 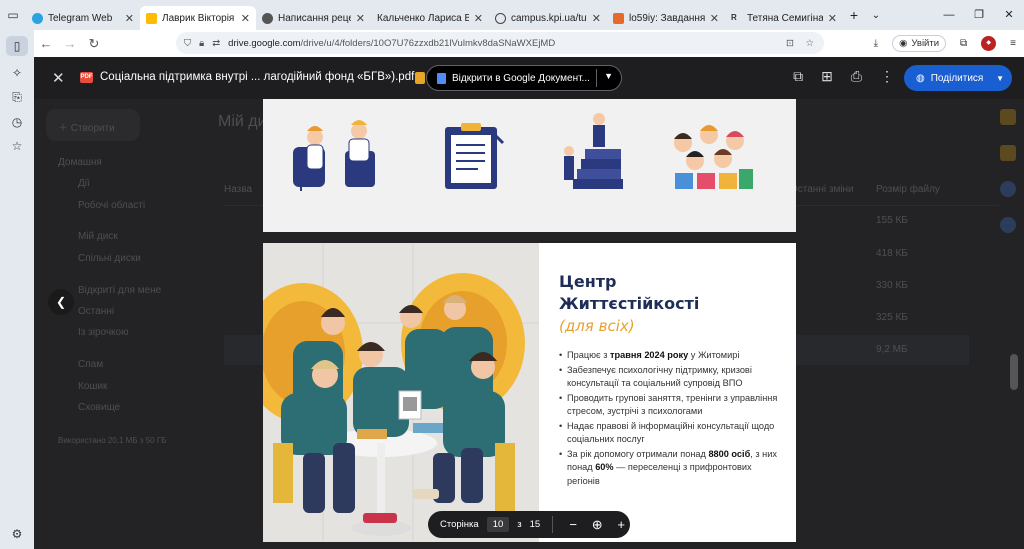 I want to click on photo-illustration, so click(x=401, y=392).